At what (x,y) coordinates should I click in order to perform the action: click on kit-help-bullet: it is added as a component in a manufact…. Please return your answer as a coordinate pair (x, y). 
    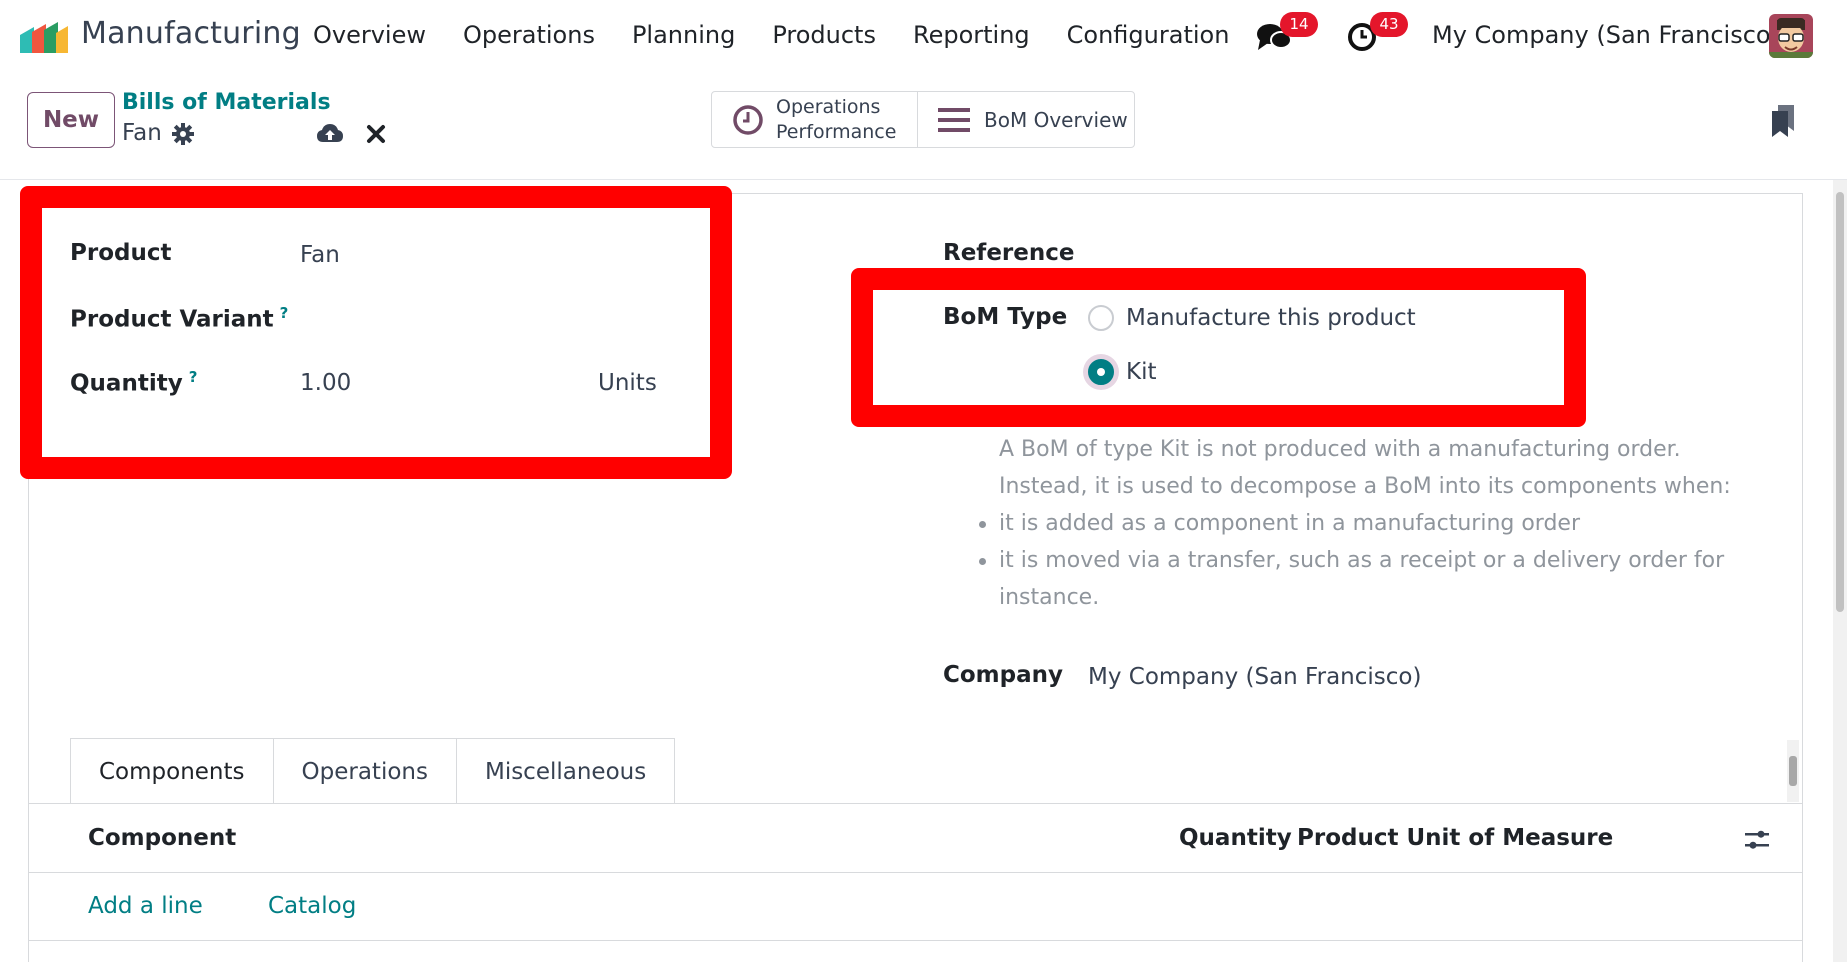
    Looking at the image, I should click on (1351, 523).